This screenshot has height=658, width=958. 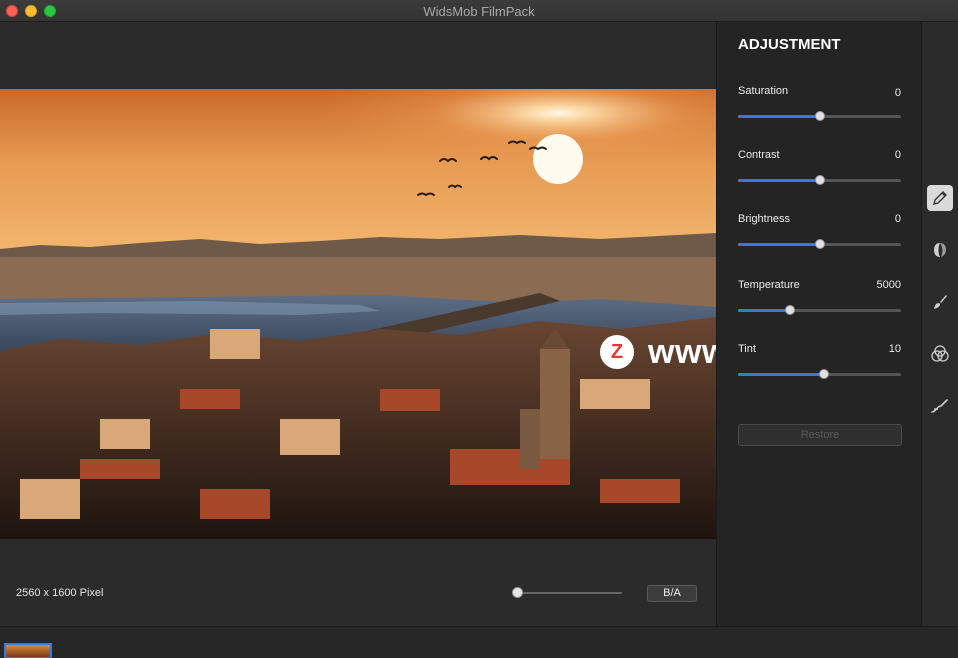 I want to click on tint-value: 10, so click(x=894, y=349).